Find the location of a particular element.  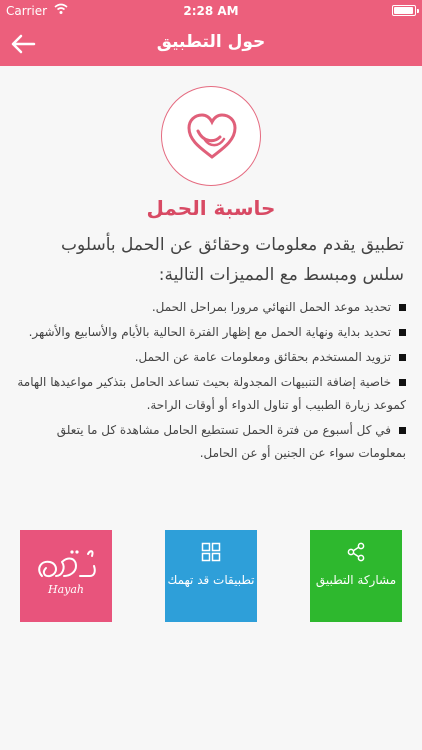

heart-hug-icon is located at coordinates (212, 136).